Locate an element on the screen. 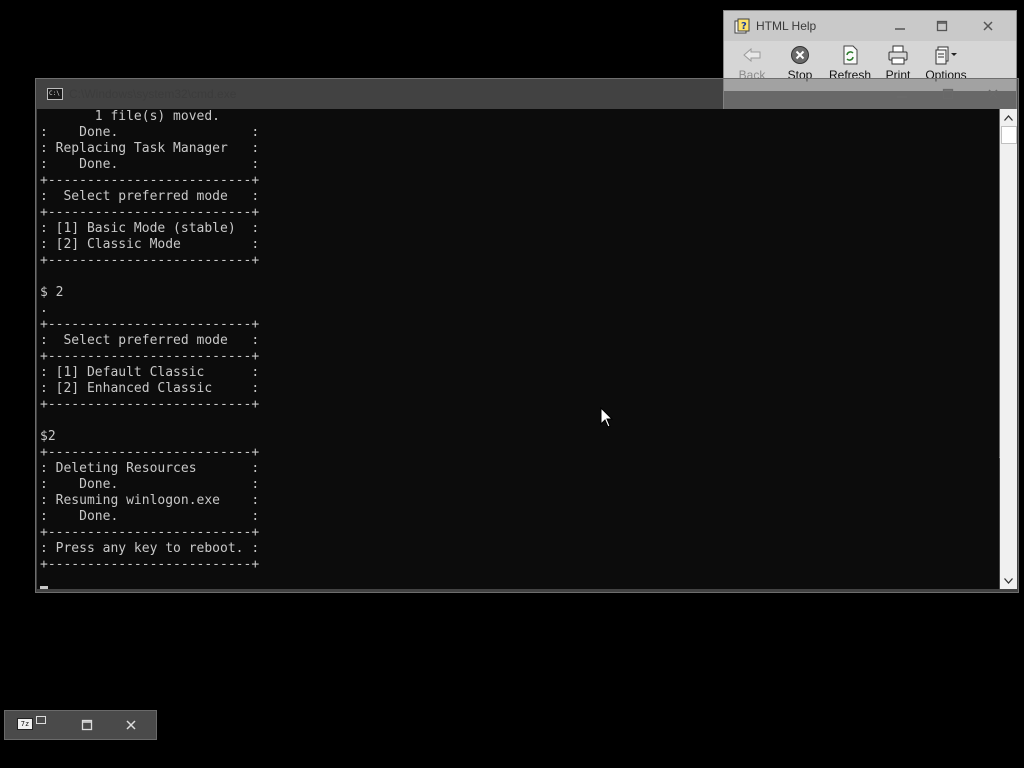  refresh-icon is located at coordinates (850, 55).